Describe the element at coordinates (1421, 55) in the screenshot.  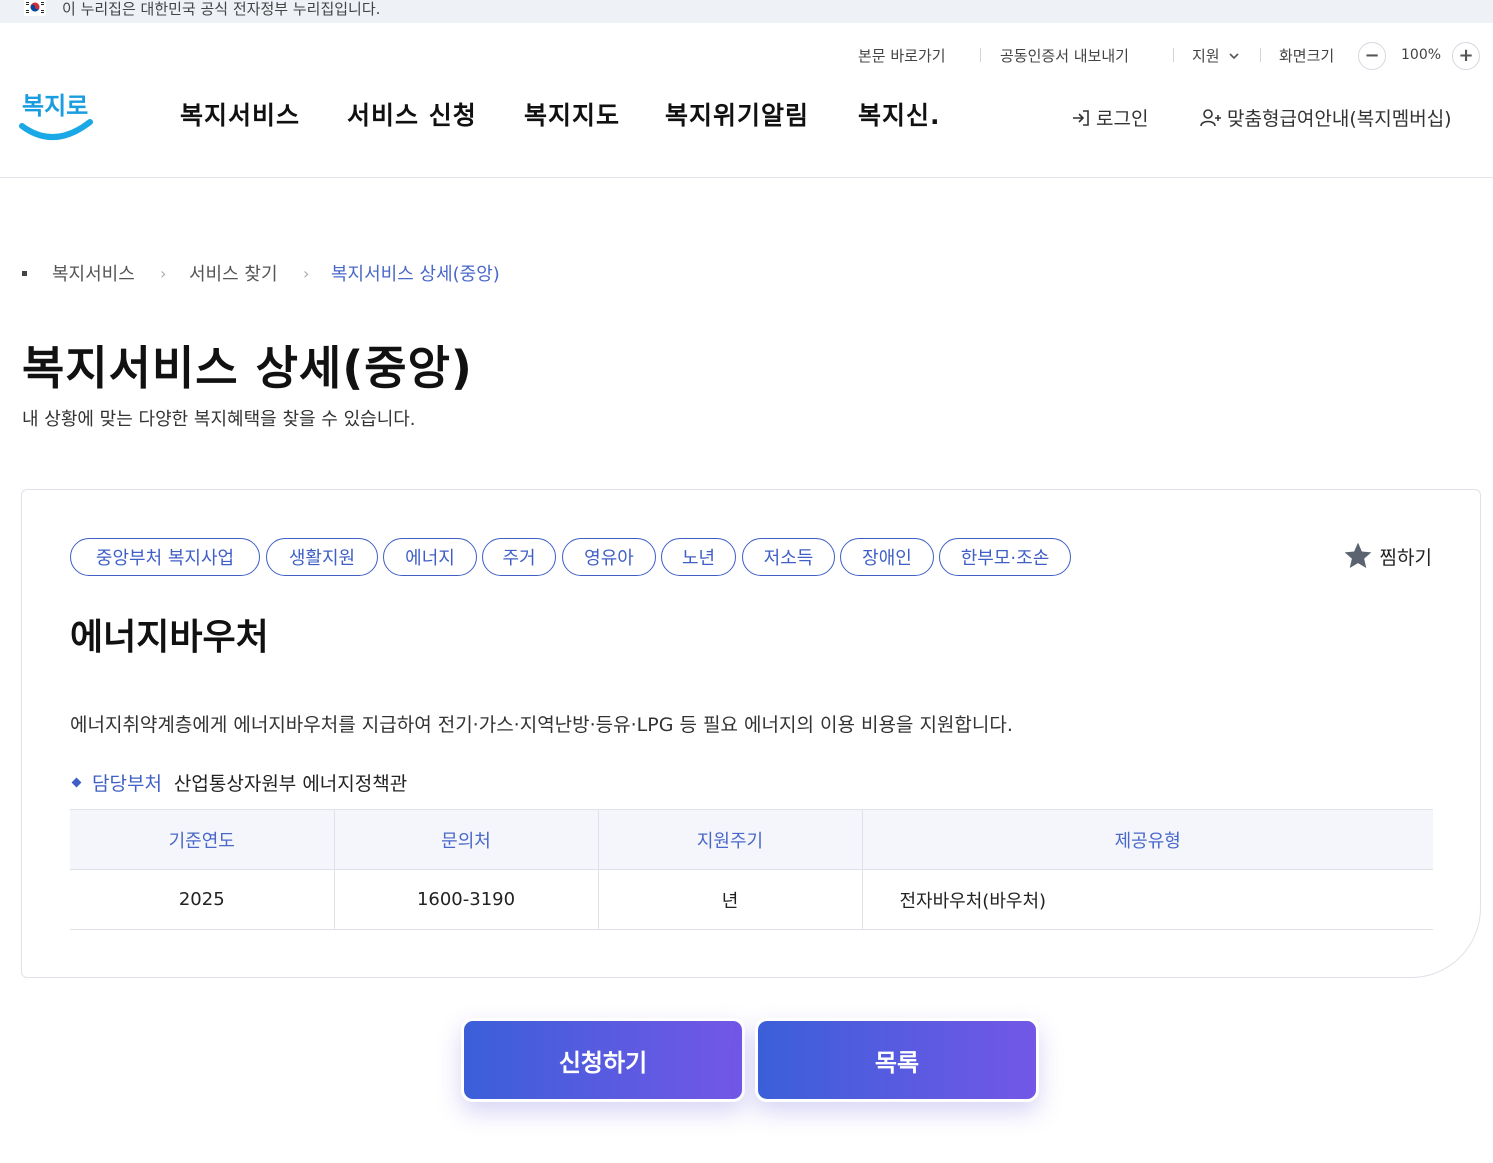
I see `zoom-level: 100%` at that location.